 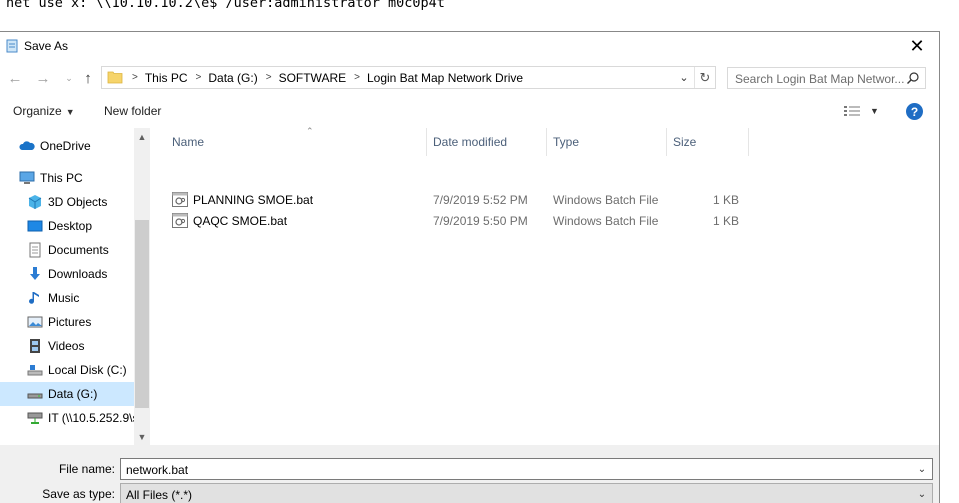 I want to click on breadcrumb-data-drive: Data (G:), so click(x=232, y=78).